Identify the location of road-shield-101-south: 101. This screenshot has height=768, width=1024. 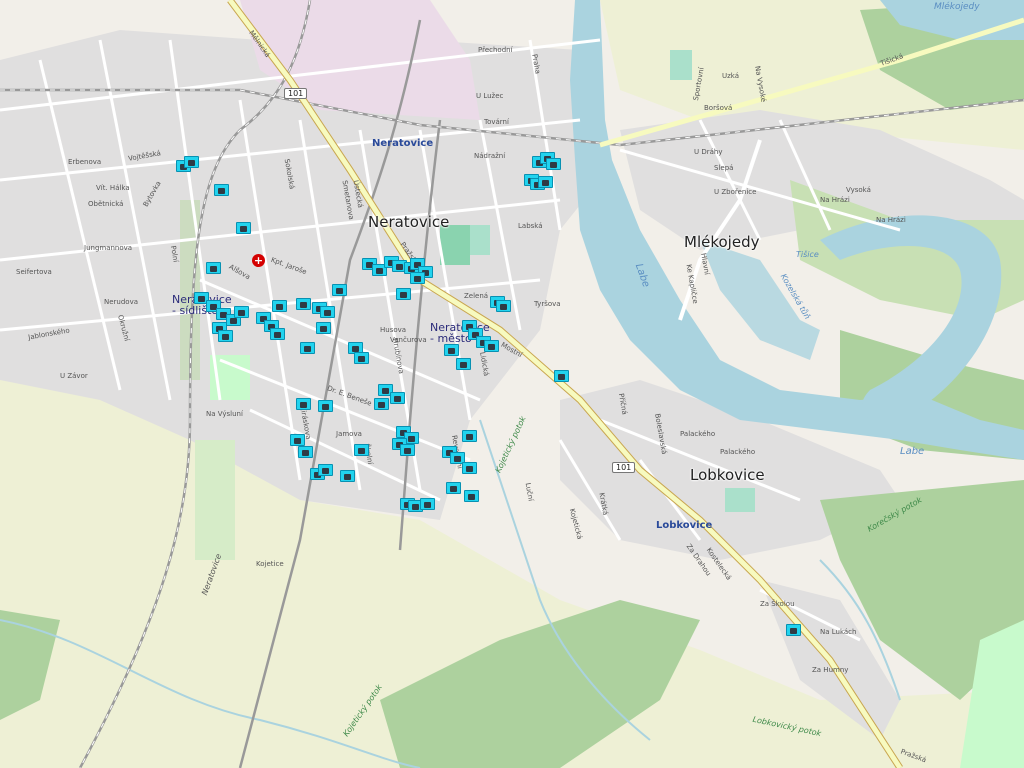
(624, 467).